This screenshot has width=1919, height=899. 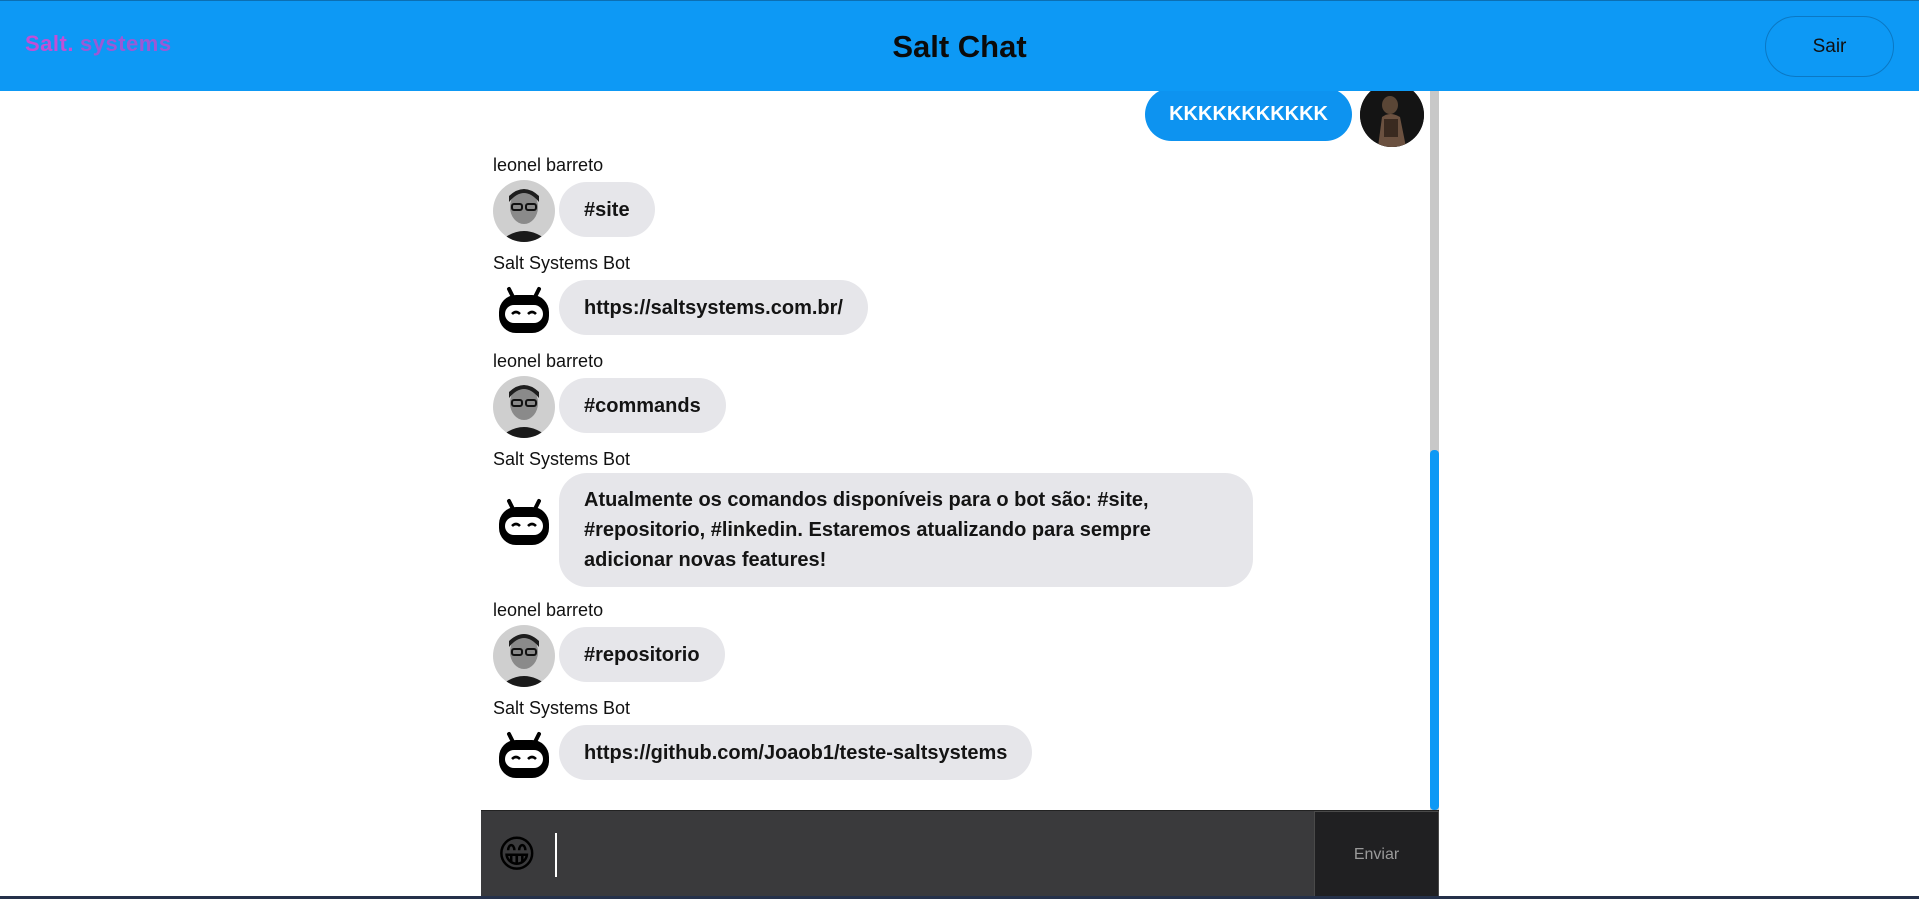 I want to click on logout-button: Sair, so click(x=1829, y=46).